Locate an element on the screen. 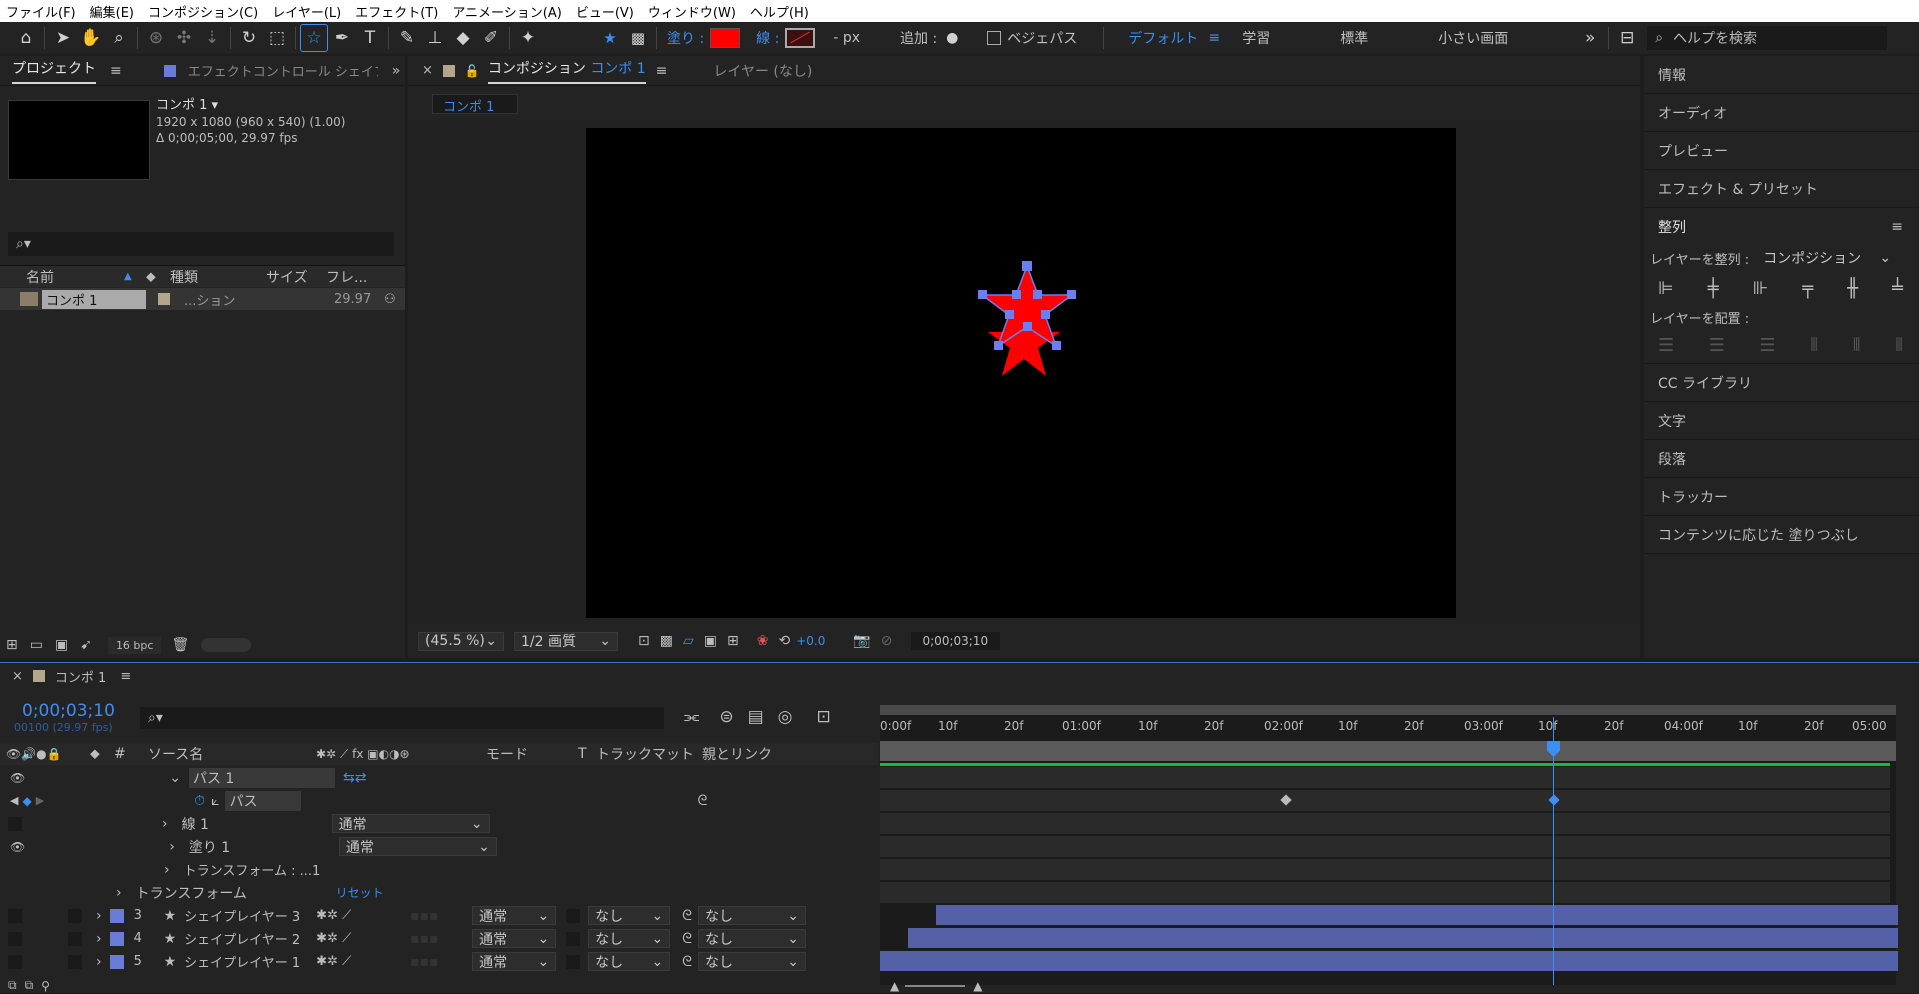  lock-icon: 🔓 is located at coordinates (472, 71).